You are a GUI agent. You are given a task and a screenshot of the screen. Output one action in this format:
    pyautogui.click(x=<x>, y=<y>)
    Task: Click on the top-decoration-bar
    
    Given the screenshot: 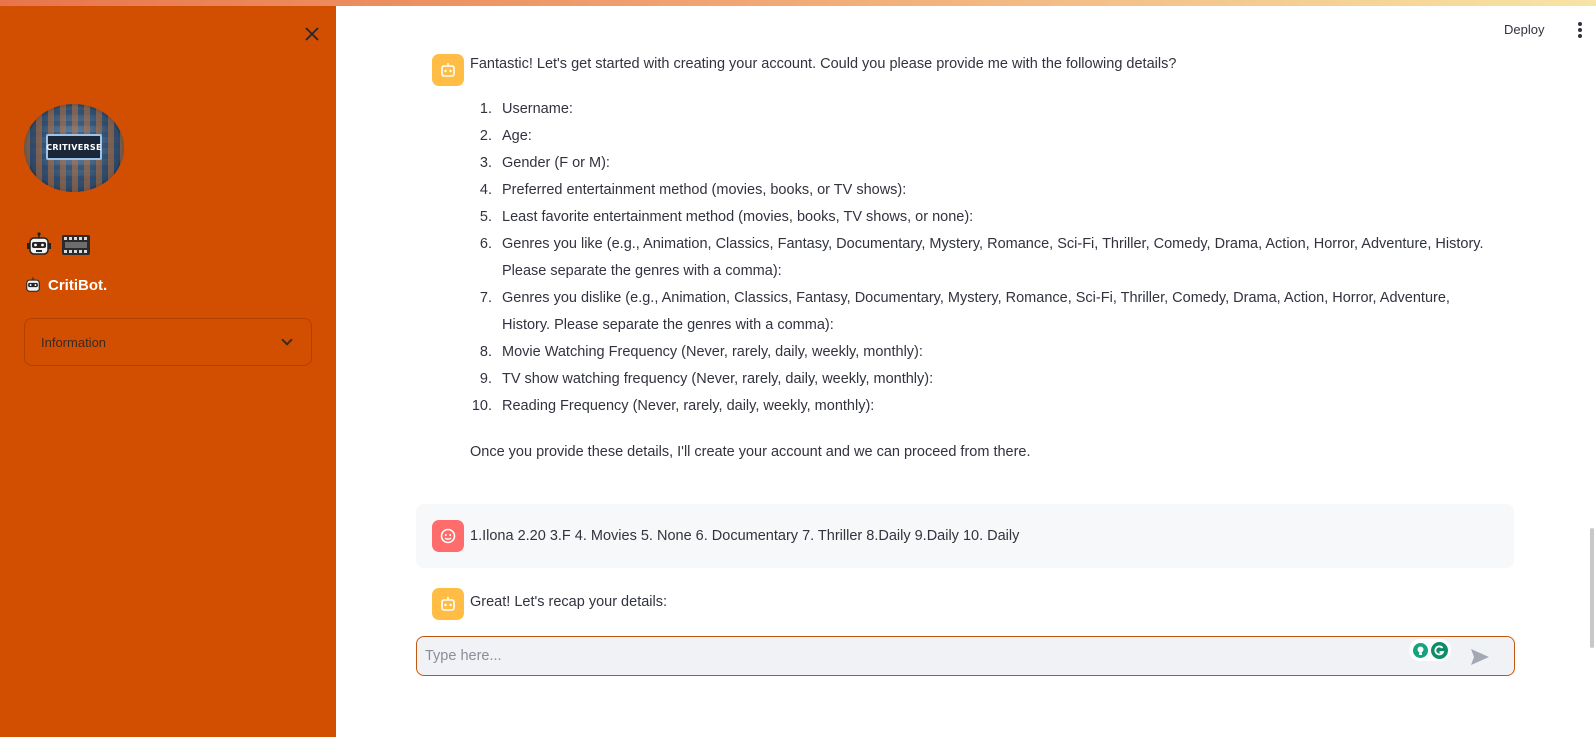 What is the action you would take?
    pyautogui.click(x=798, y=3)
    